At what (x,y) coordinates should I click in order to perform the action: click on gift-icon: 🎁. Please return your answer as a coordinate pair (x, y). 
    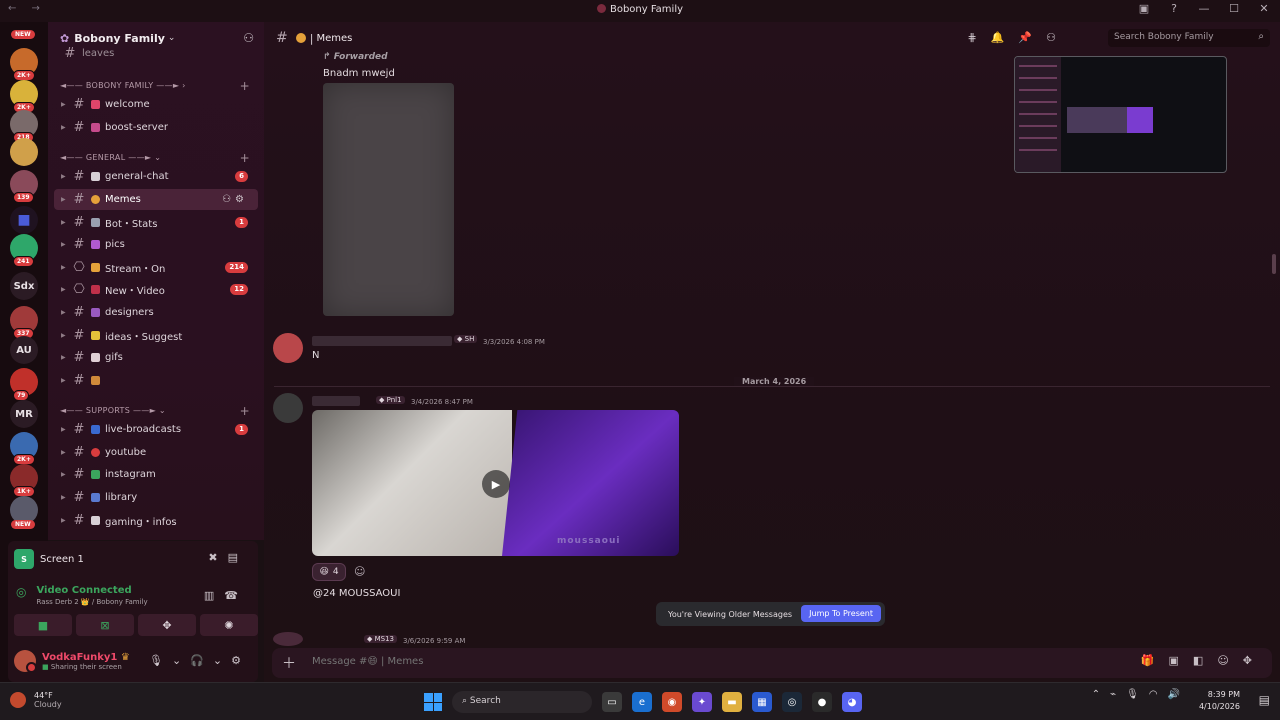
    Looking at the image, I should click on (1155, 660).